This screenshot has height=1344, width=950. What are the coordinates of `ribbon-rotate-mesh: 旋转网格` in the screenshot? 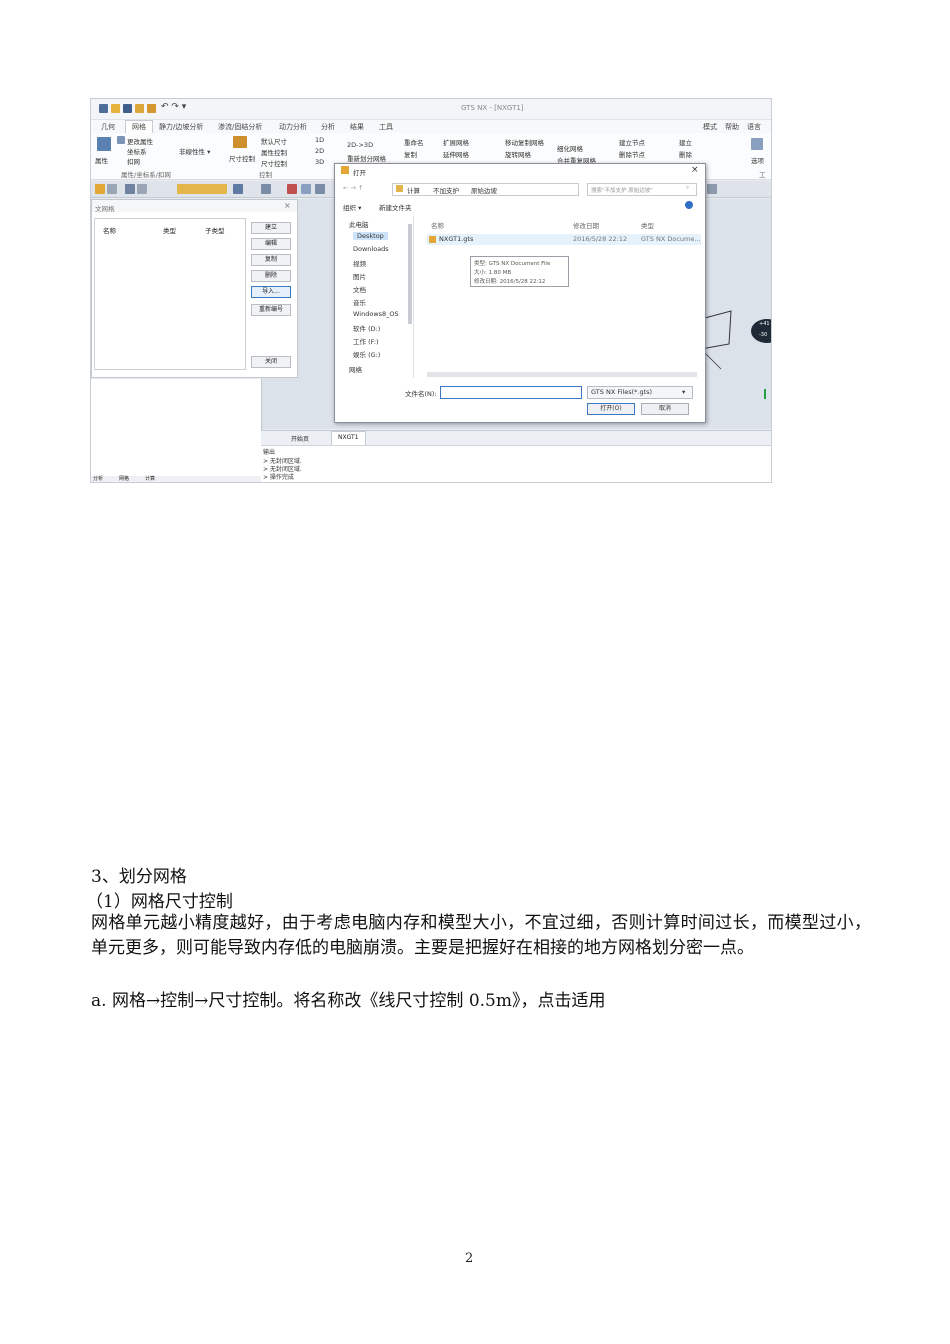 It's located at (518, 154).